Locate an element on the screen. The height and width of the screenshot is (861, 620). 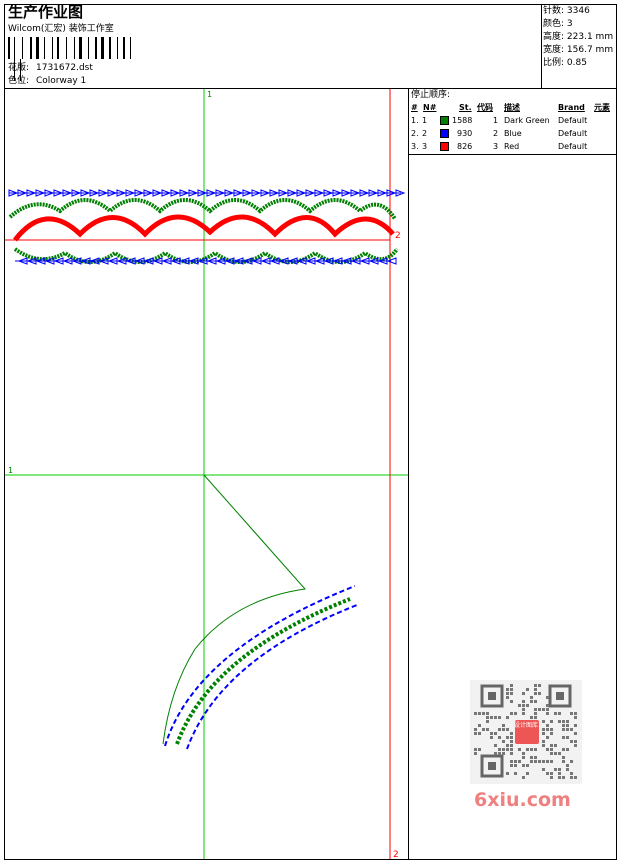
jump-connector is located at coordinates (234, 609).